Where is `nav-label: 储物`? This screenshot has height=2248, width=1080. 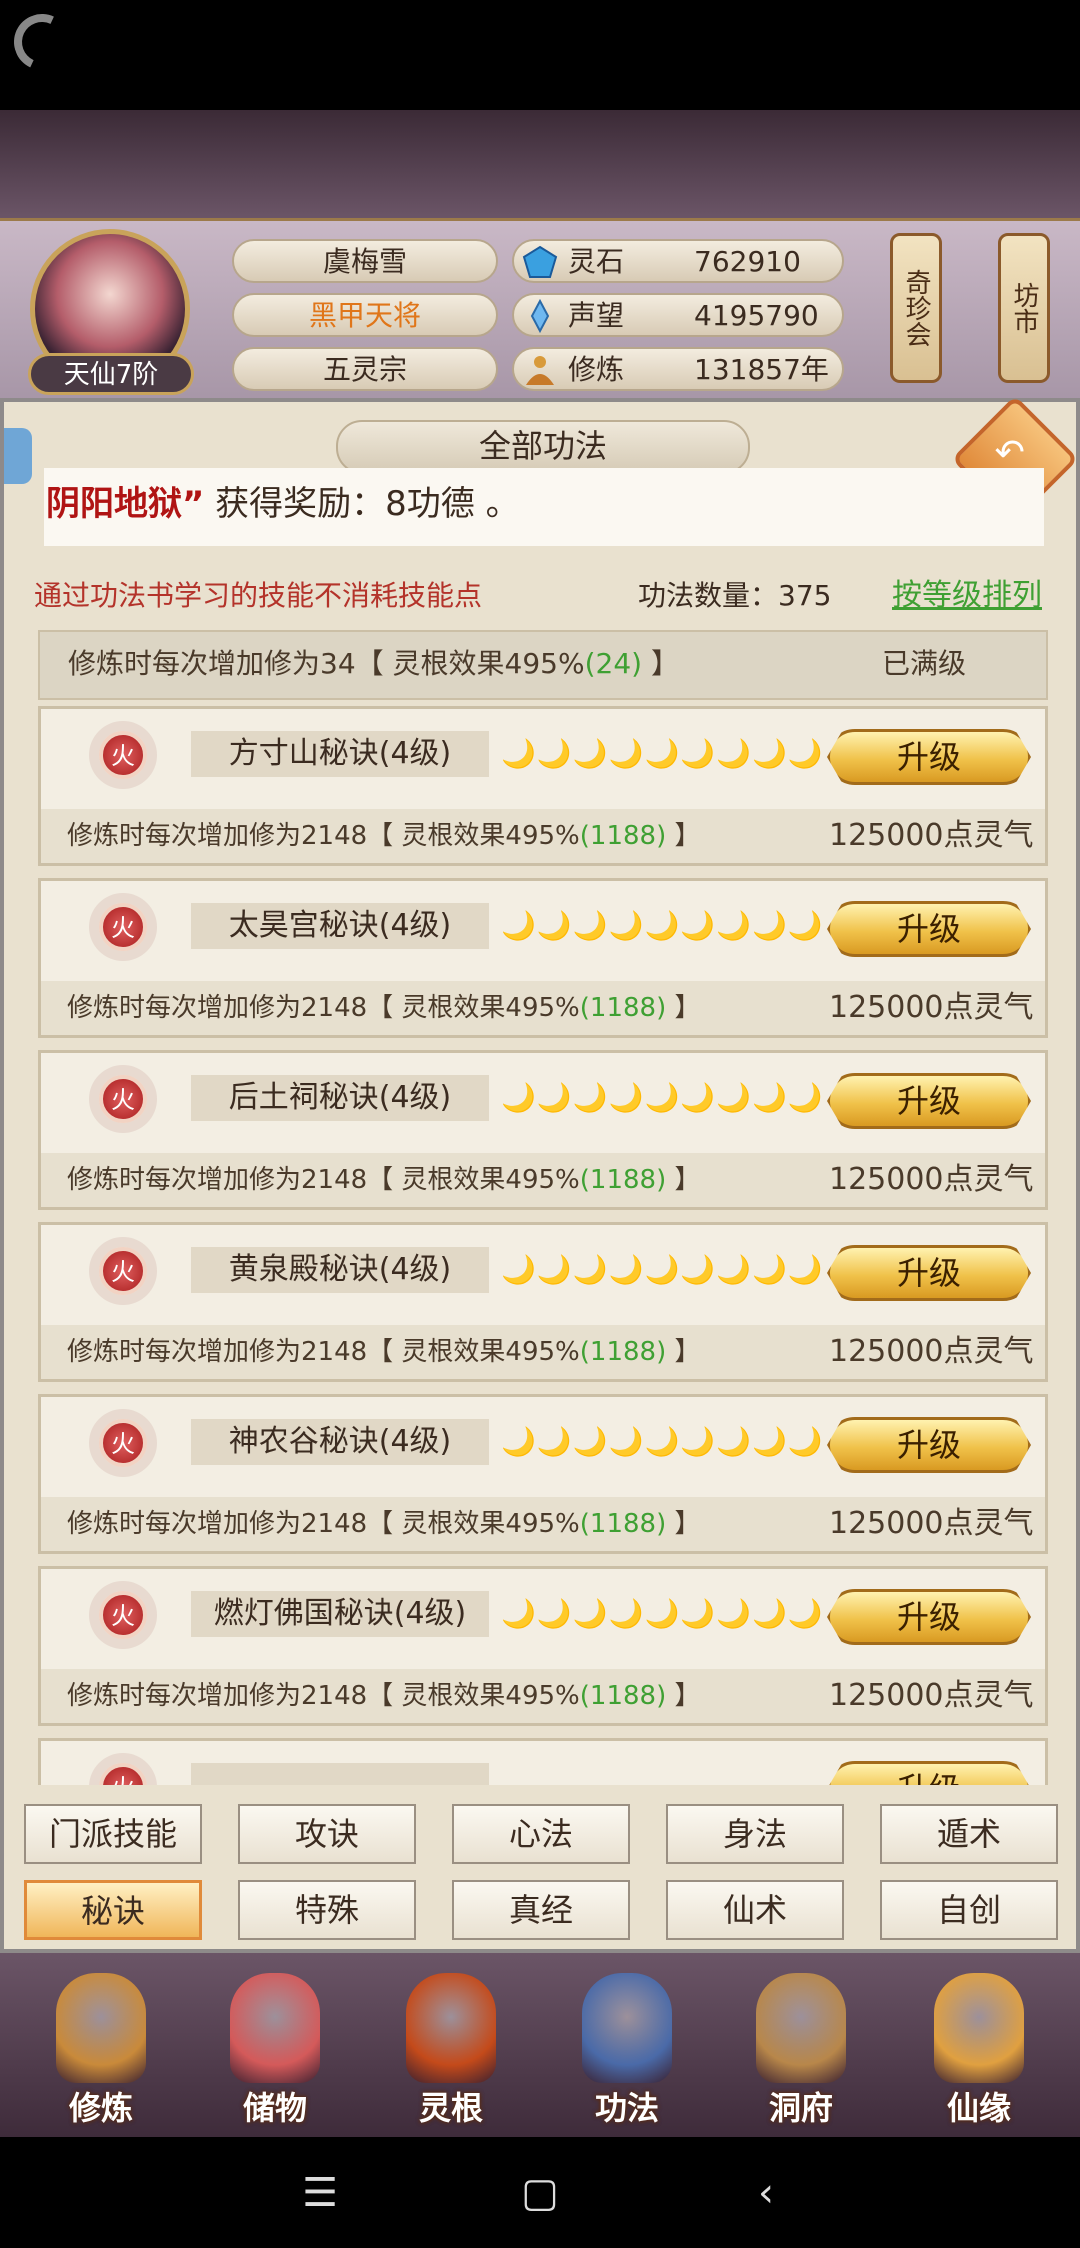 nav-label: 储物 is located at coordinates (274, 2108).